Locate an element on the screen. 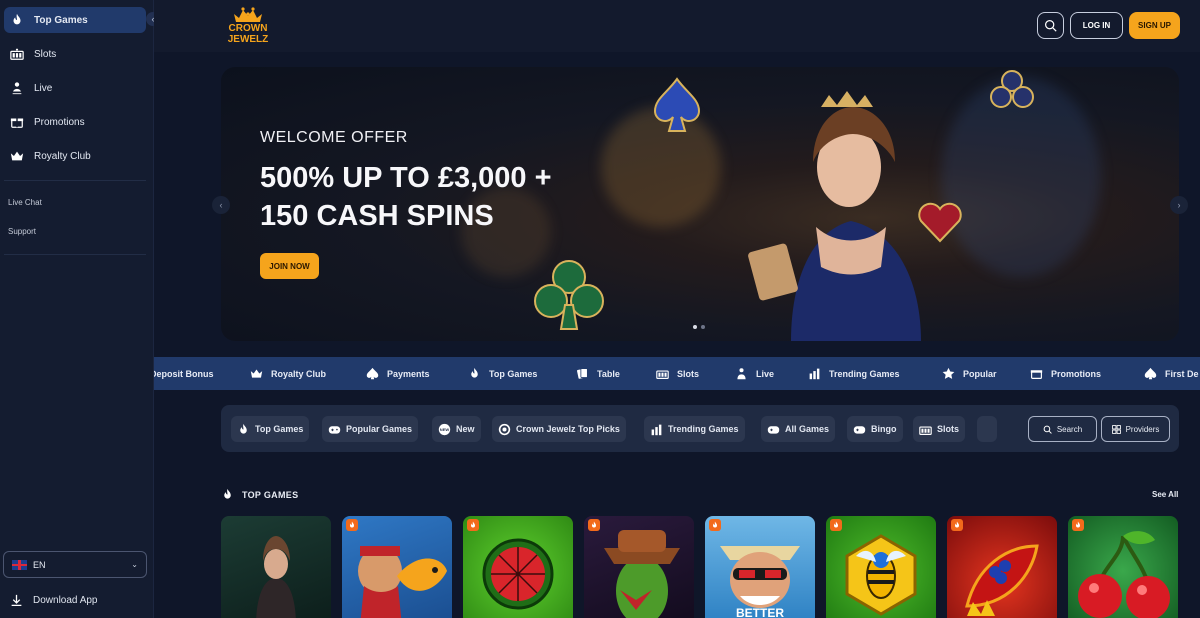 This screenshot has width=1200, height=618. category-label: Payments is located at coordinates (408, 373).